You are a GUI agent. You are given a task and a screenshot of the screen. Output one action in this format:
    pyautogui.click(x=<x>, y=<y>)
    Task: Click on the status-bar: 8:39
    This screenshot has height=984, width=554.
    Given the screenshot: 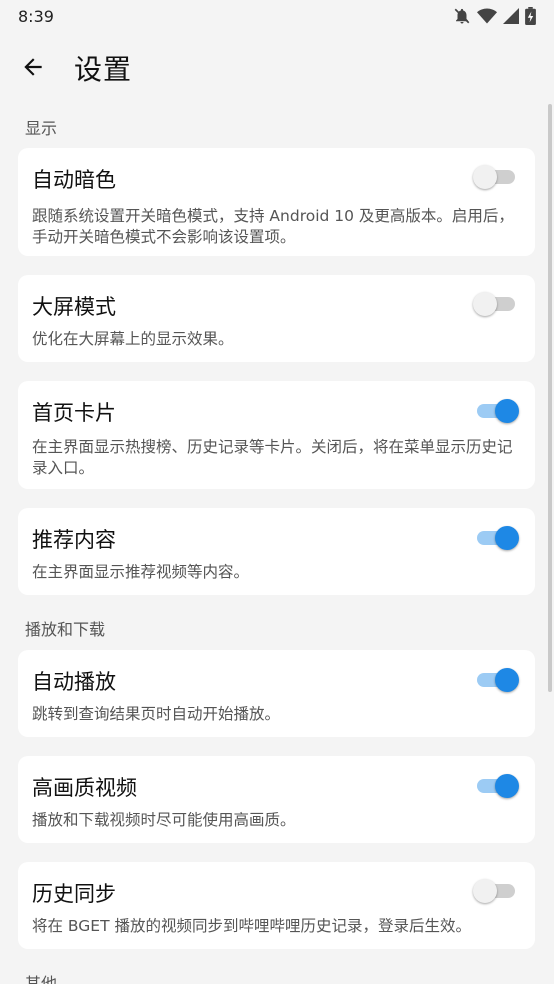 What is the action you would take?
    pyautogui.click(x=277, y=16)
    